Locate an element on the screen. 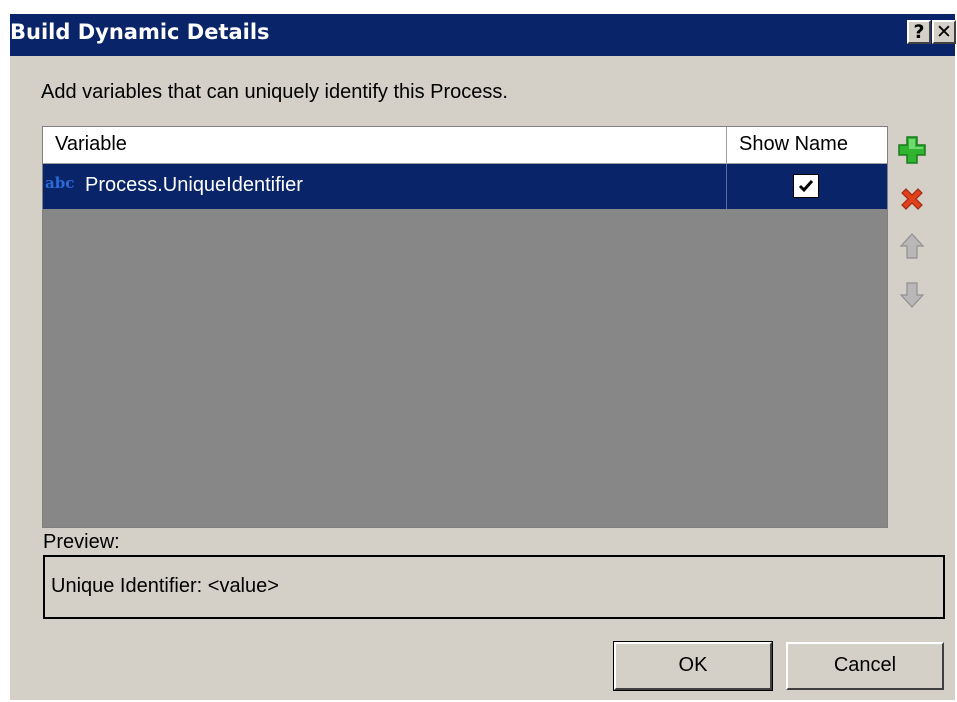 The width and height of the screenshot is (957, 702). preview-label: Preview: is located at coordinates (81, 542).